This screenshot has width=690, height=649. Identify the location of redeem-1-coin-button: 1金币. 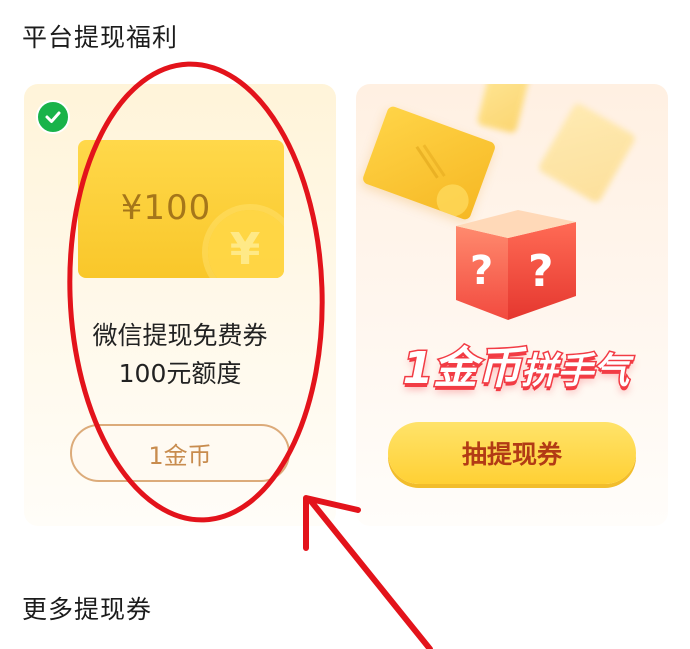
(180, 453).